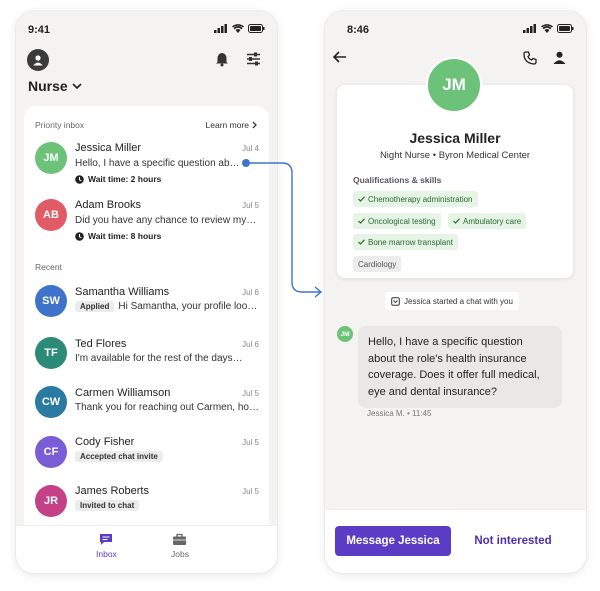  What do you see at coordinates (220, 28) in the screenshot?
I see `signal-icon` at bounding box center [220, 28].